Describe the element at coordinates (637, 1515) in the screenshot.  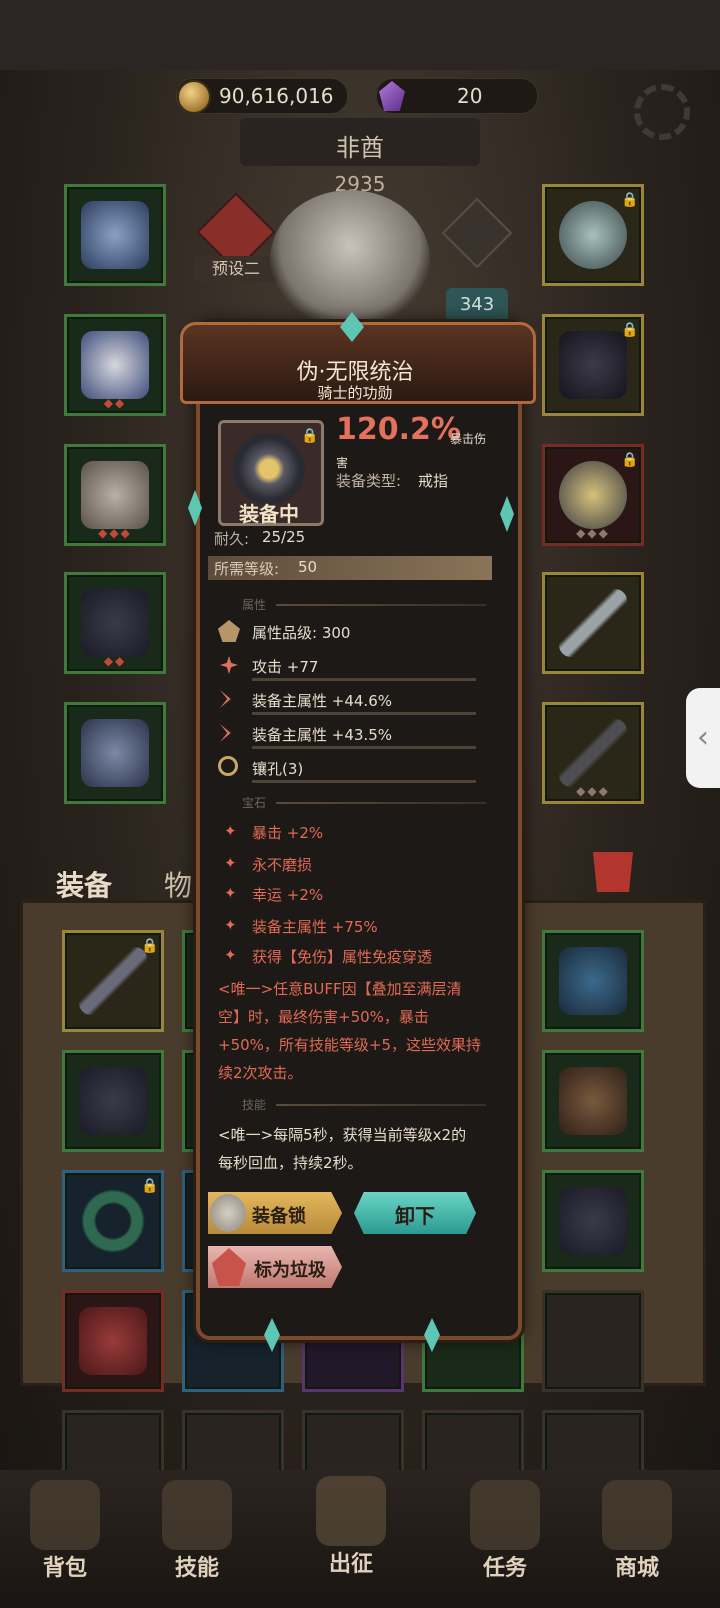
I see `shop-crown-icon` at that location.